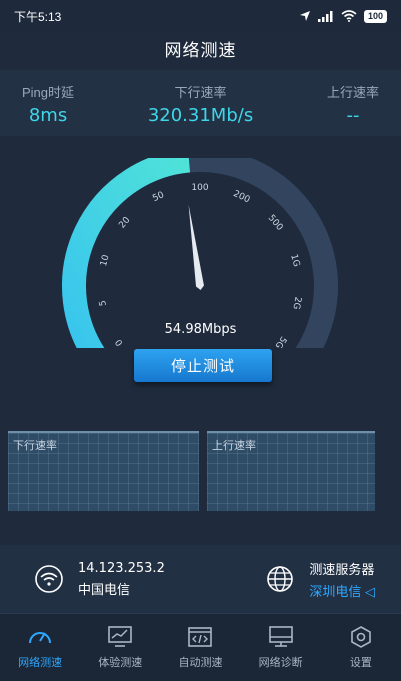 The width and height of the screenshot is (401, 681). I want to click on battery-icon: 100, so click(375, 16).